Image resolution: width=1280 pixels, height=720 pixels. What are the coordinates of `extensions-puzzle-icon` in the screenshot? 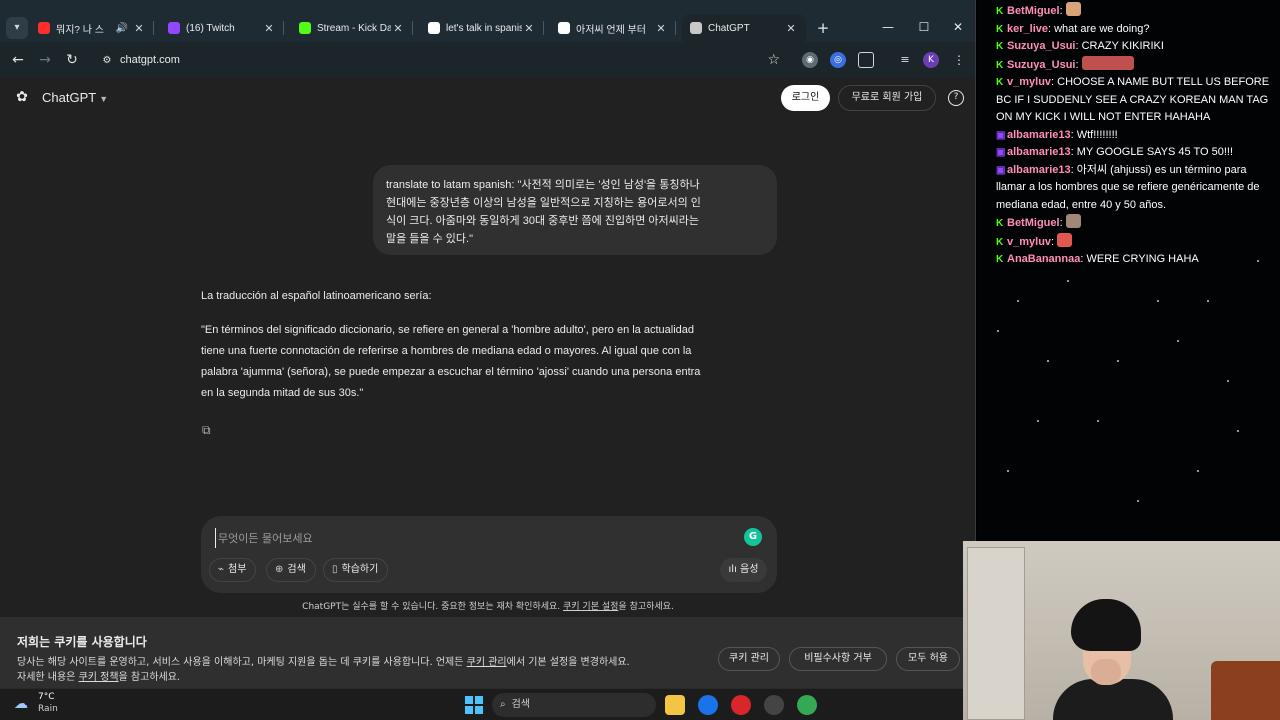 It's located at (866, 60).